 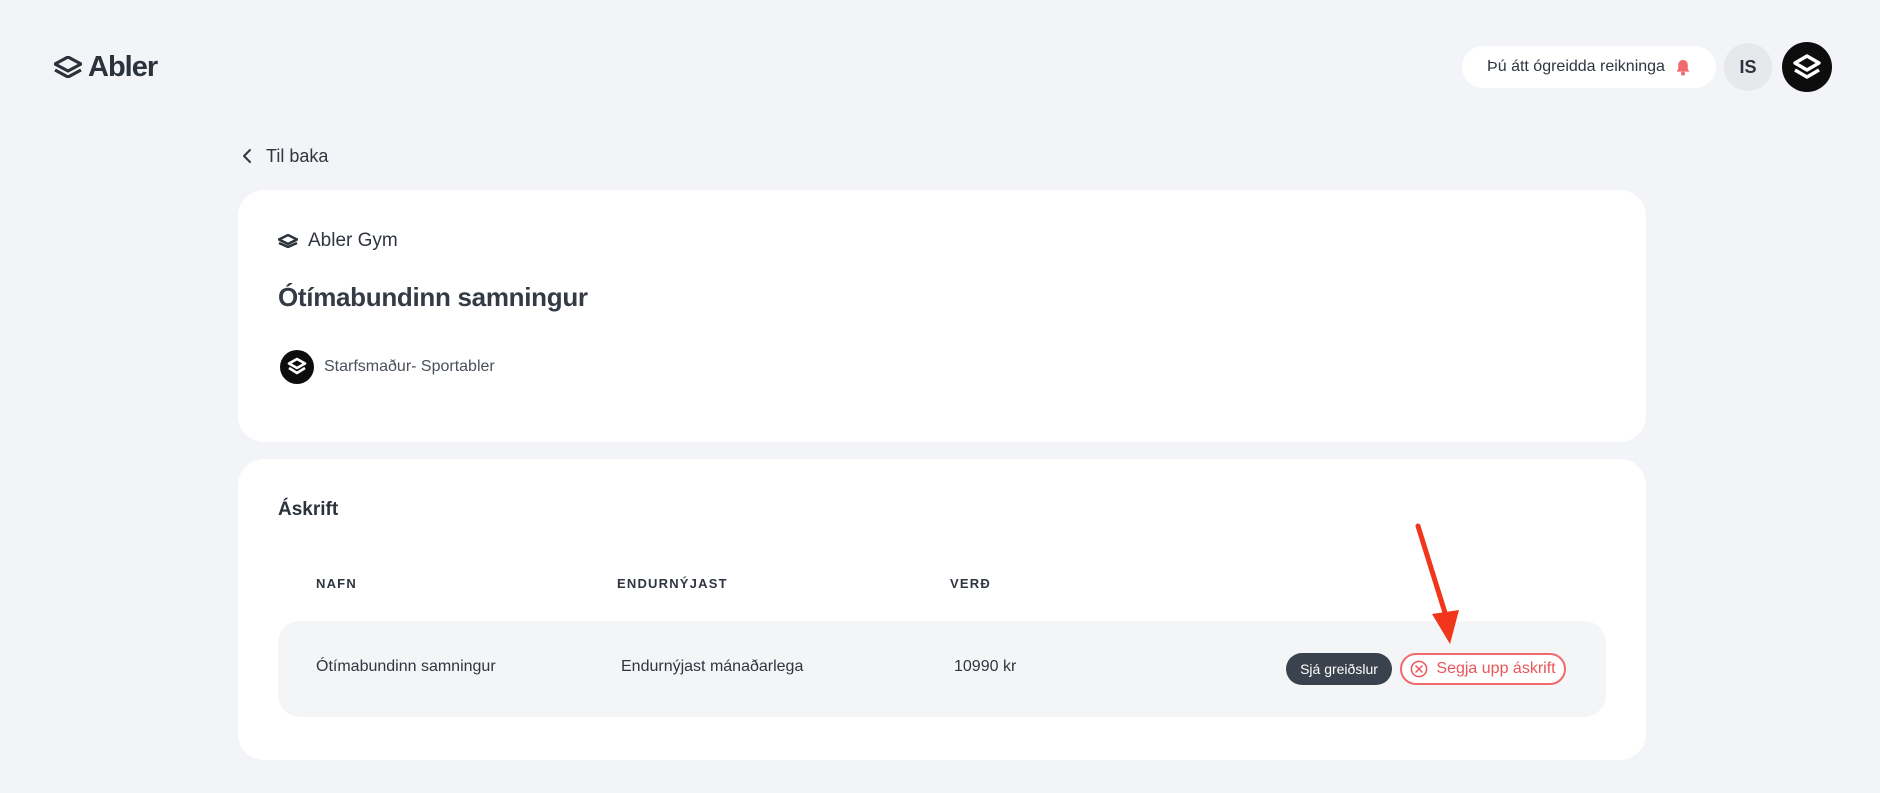 What do you see at coordinates (68, 67) in the screenshot?
I see `abler-logo-icon` at bounding box center [68, 67].